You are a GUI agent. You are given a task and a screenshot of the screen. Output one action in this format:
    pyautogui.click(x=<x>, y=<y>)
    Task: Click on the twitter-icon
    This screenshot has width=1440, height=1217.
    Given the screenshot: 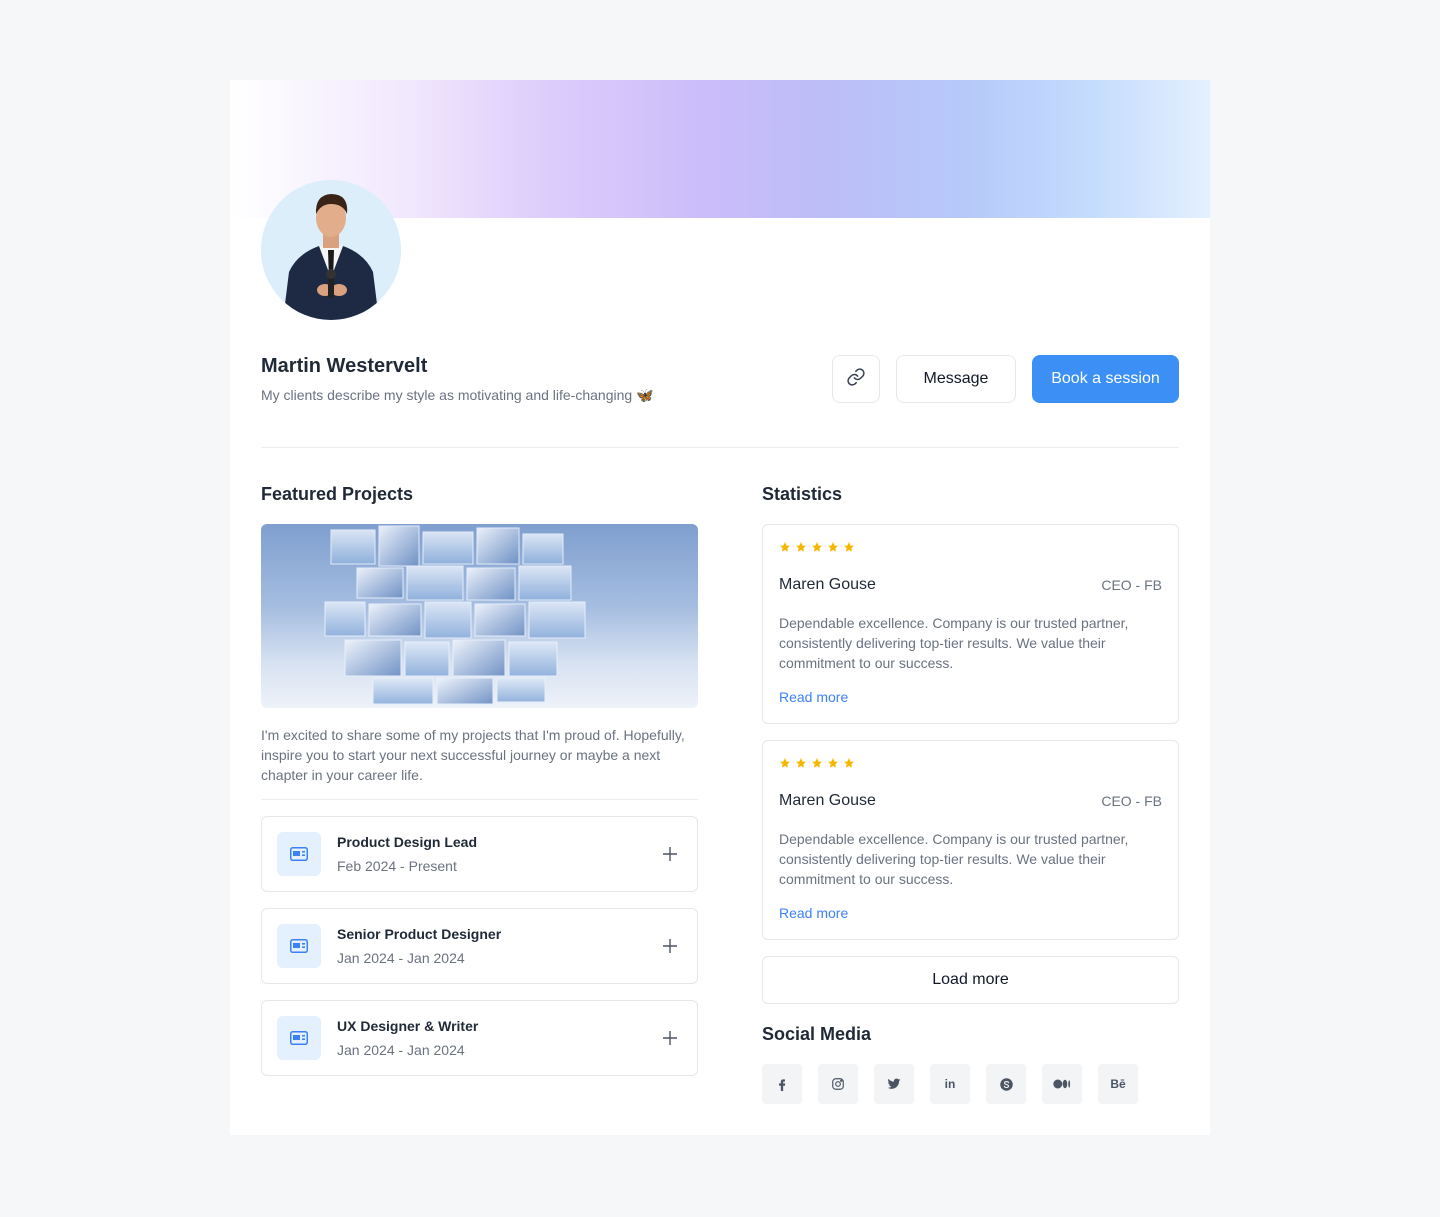 What is the action you would take?
    pyautogui.click(x=894, y=1084)
    